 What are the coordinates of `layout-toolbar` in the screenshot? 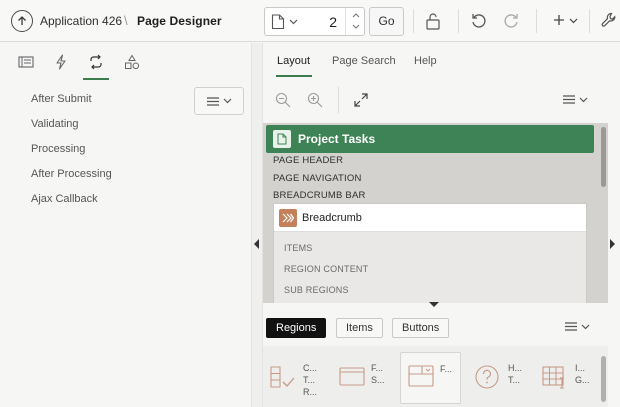 It's located at (435, 101).